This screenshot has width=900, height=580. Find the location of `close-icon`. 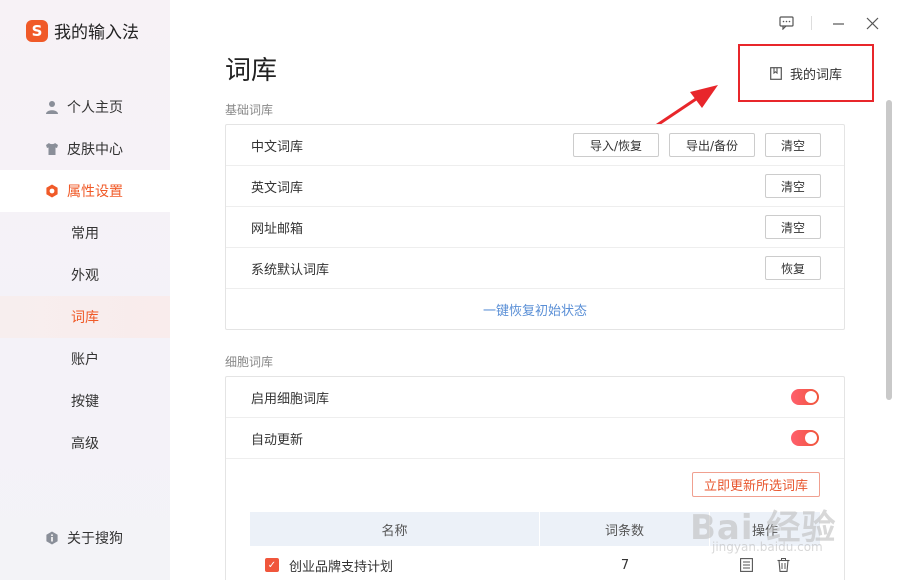

close-icon is located at coordinates (872, 23).